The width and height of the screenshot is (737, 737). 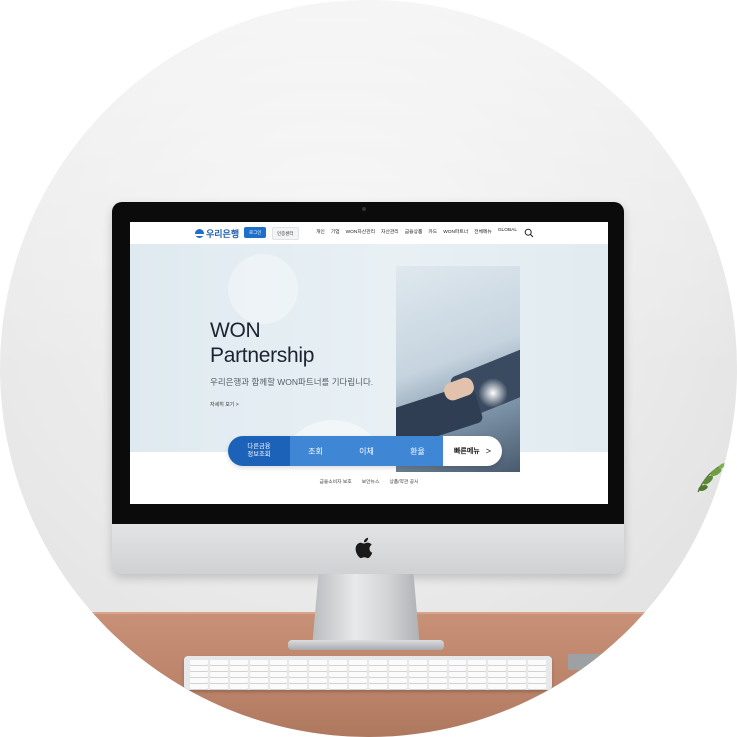 I want to click on login-button: 로그인, so click(x=255, y=232).